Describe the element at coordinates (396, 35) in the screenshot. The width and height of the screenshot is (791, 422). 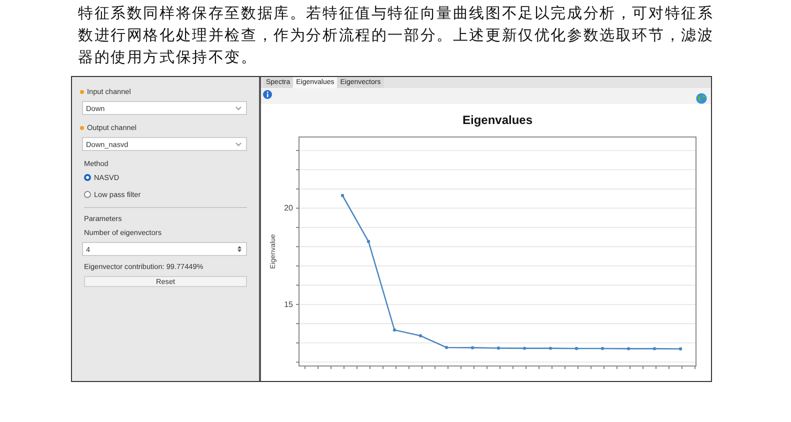
I see `paragraph: 特征系数同样将保存至数据库。若特征值与特征向量曲线图不足以完成分析，可对特征系数进行网格化处理并检查，作为分析流程的一部分。上述更新仅优化参数选取环节，滤波器的使用方式保持不变。` at that location.